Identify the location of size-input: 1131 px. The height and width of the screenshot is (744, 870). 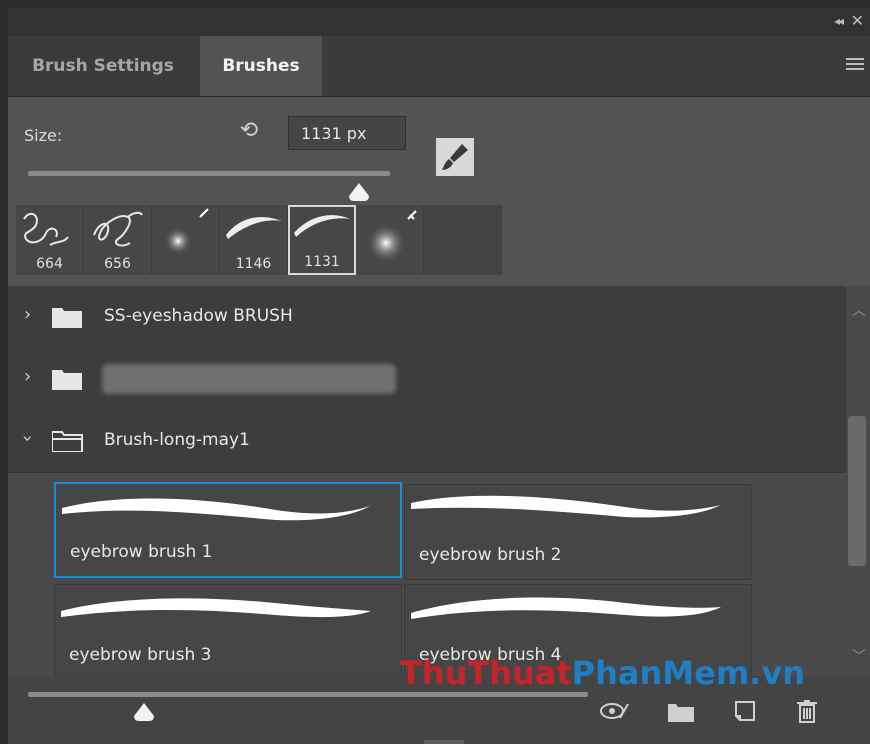
(347, 133).